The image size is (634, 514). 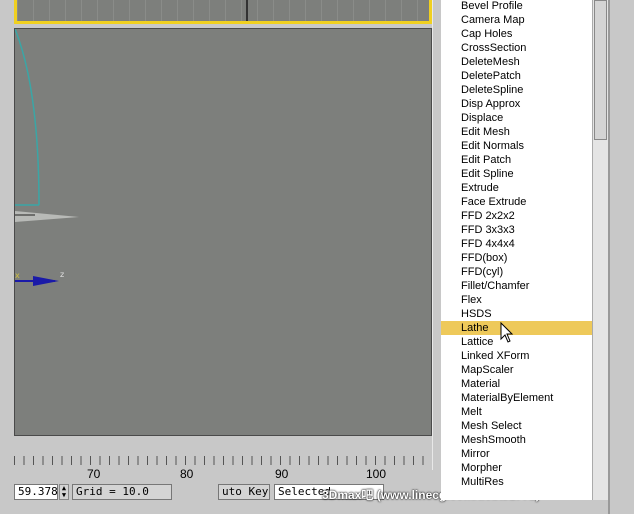 What do you see at coordinates (516, 132) in the screenshot?
I see `modifier-list-item: Edit Mesh` at bounding box center [516, 132].